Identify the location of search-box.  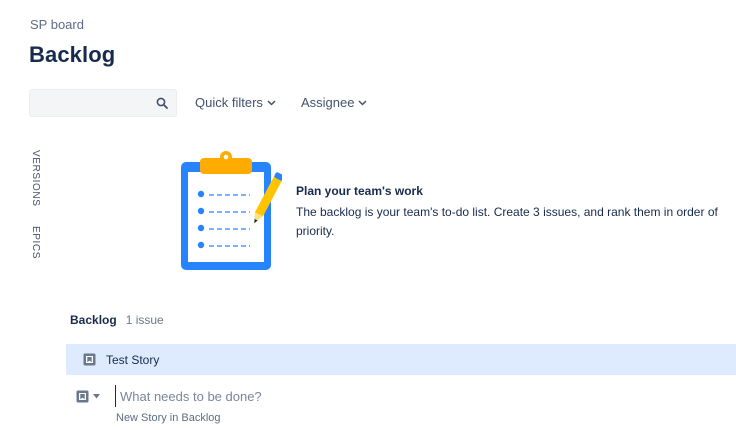
(103, 103).